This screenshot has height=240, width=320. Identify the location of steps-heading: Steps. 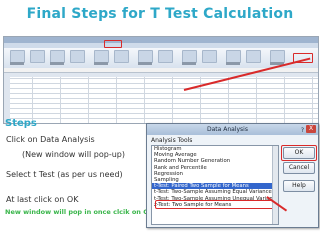
(21, 123).